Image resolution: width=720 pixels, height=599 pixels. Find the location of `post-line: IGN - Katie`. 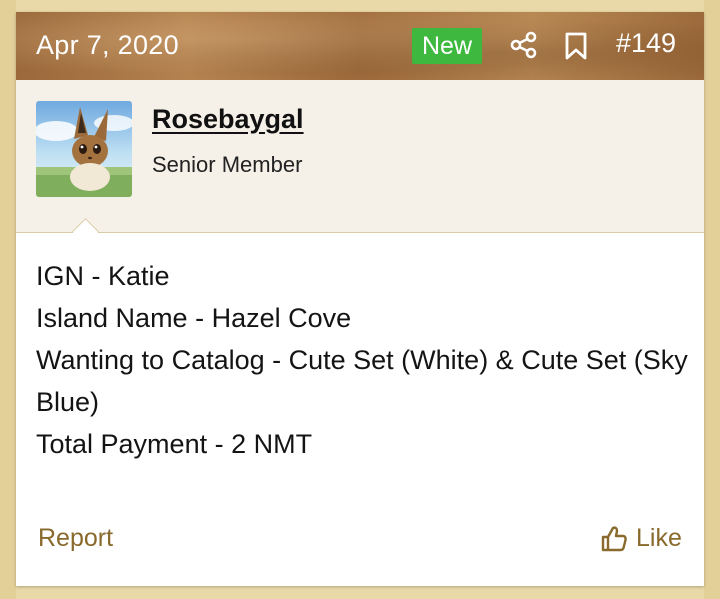

post-line: IGN - Katie is located at coordinates (103, 276).